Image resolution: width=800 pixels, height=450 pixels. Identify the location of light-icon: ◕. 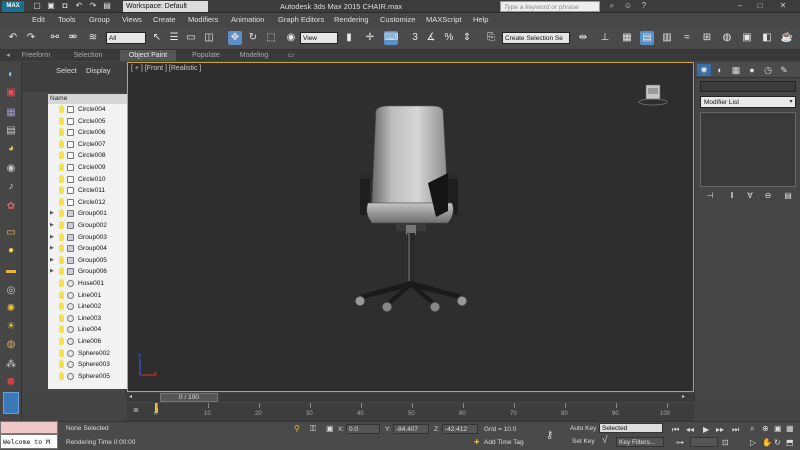
(11, 149).